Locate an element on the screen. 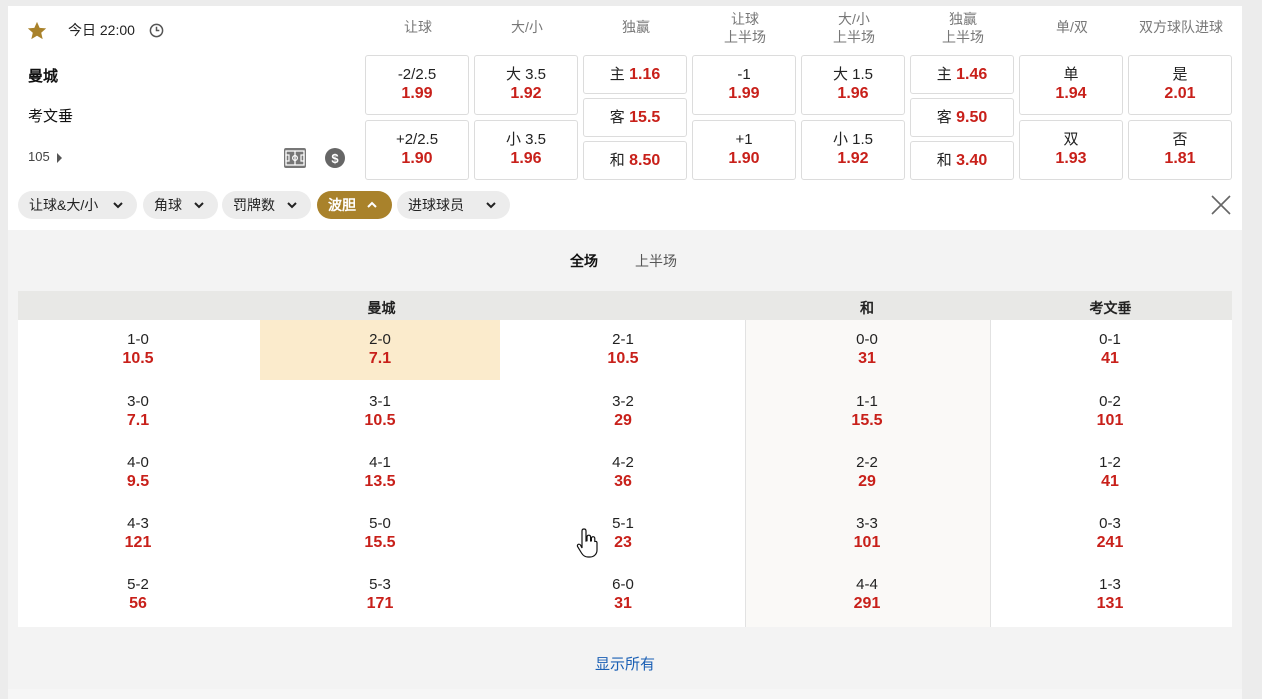 This screenshot has height=699, width=1262. close-icon is located at coordinates (1221, 205).